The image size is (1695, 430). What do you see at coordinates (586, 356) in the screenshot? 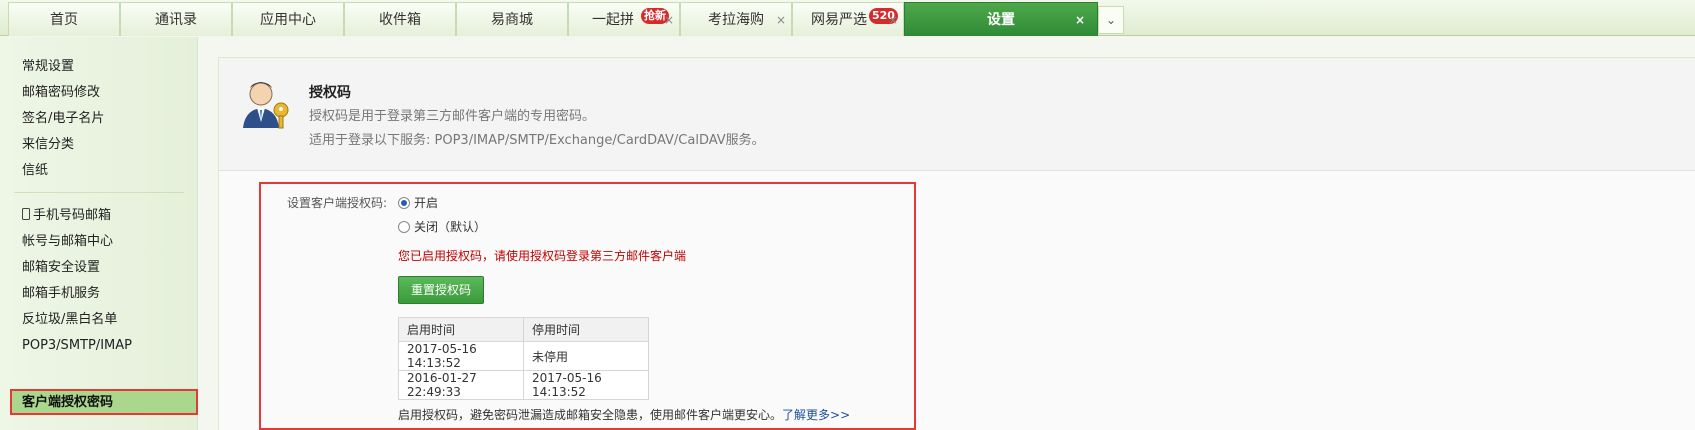
I see `table-cell: 未停用` at bounding box center [586, 356].